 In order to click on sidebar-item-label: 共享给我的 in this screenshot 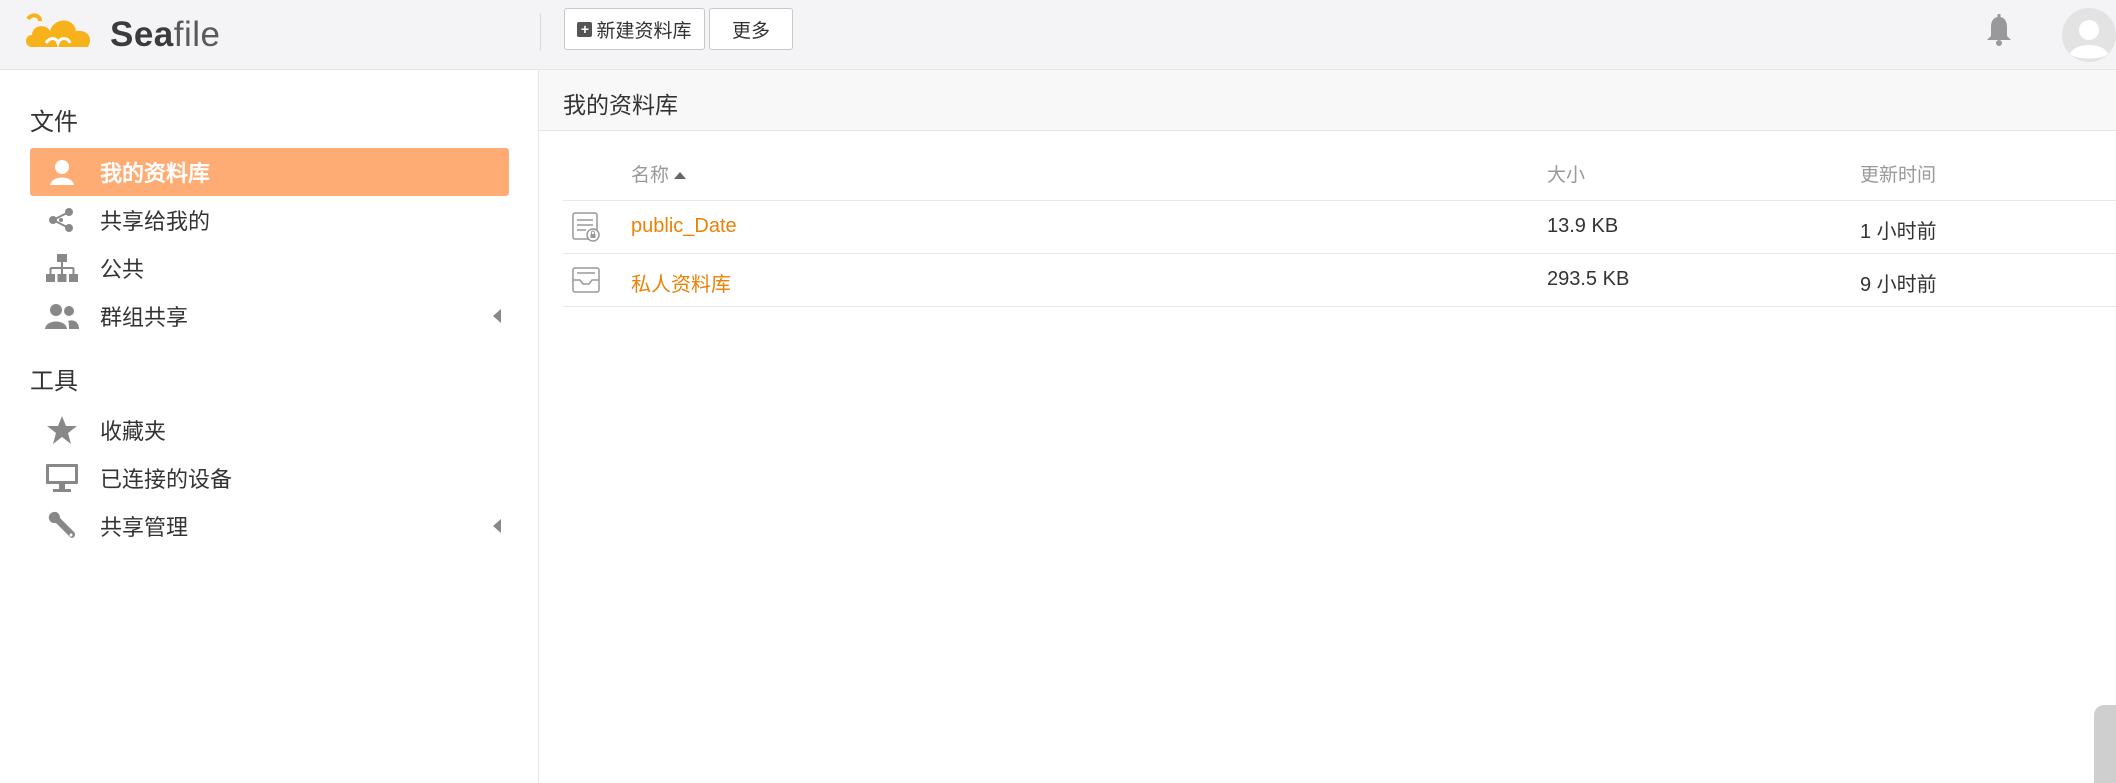, I will do `click(155, 221)`.